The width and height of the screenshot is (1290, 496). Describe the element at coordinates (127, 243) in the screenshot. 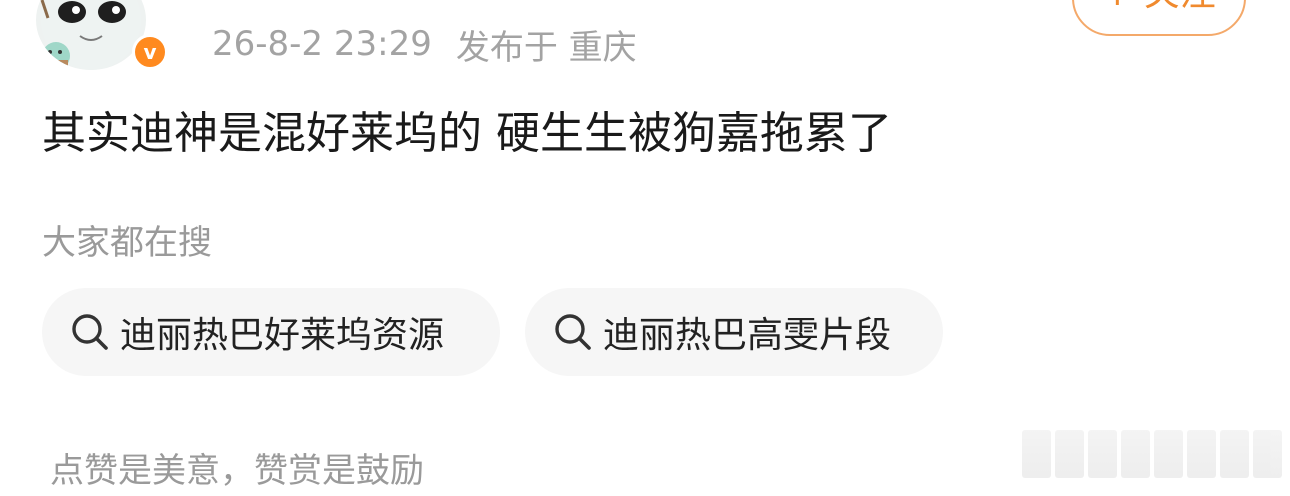

I see `trending-title: 大家都在搜` at that location.